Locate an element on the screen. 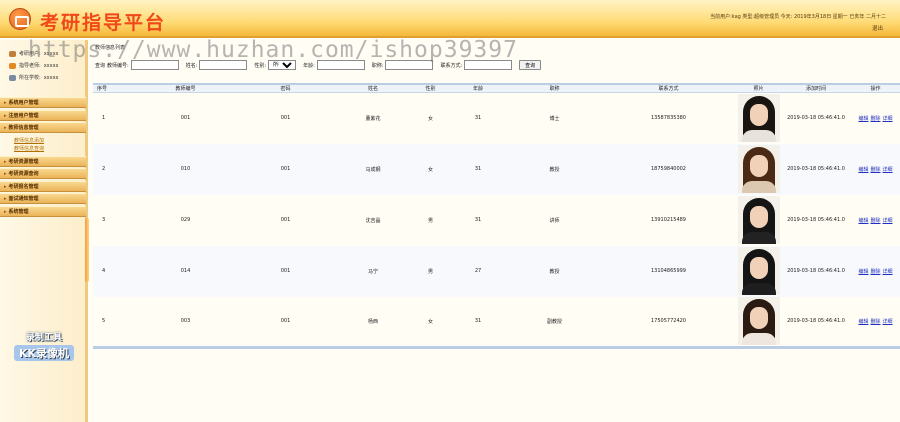 This screenshot has height=422, width=900. sidebar-info-value: xxxxx is located at coordinates (51, 65).